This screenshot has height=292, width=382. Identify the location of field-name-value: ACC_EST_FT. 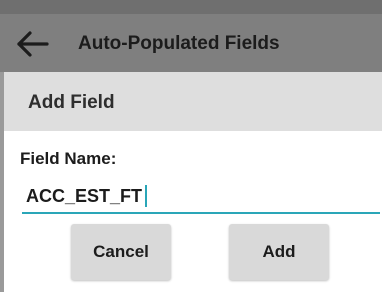
(84, 195).